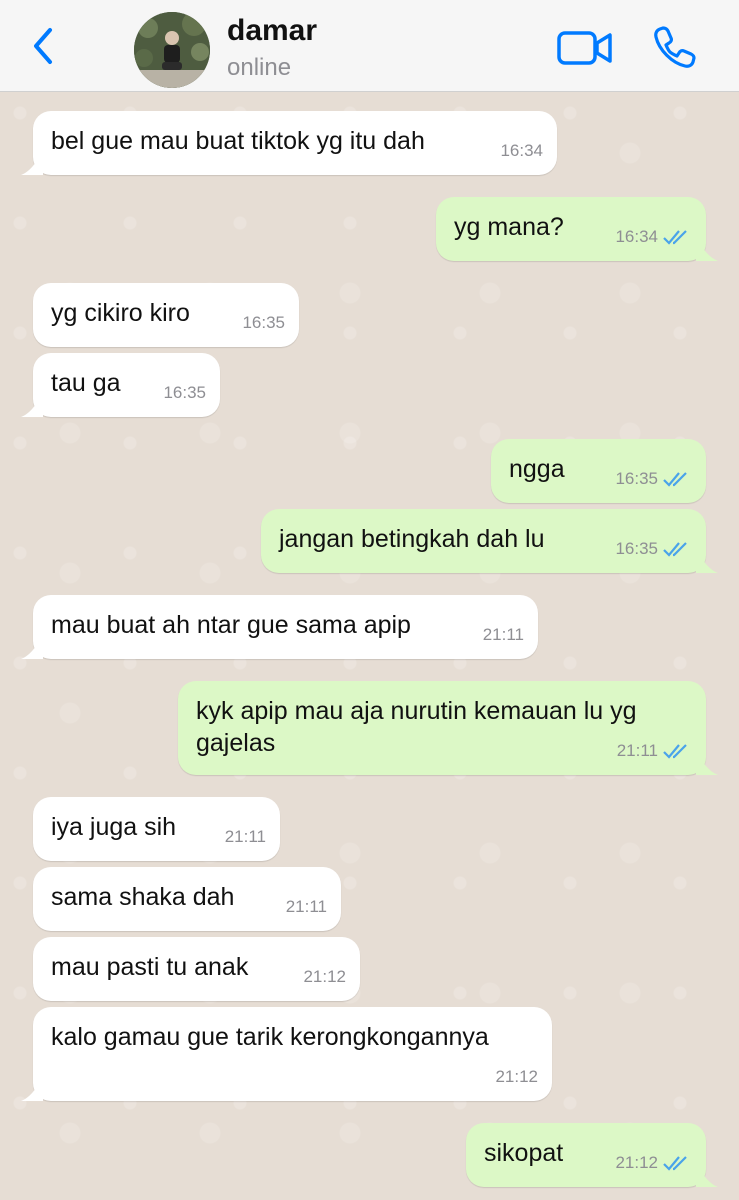 This screenshot has height=1200, width=739. What do you see at coordinates (120, 385) in the screenshot?
I see `message-bubble-incoming: tau ga 16:35` at bounding box center [120, 385].